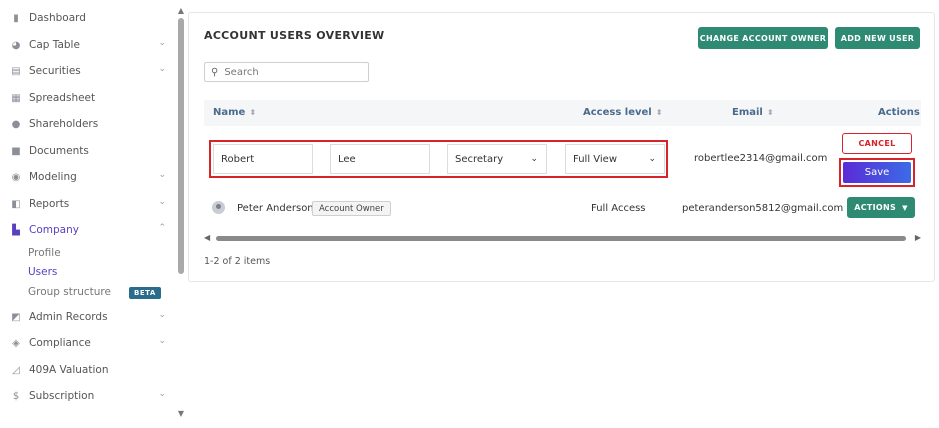  I want to click on beta-badge: BETA, so click(145, 293).